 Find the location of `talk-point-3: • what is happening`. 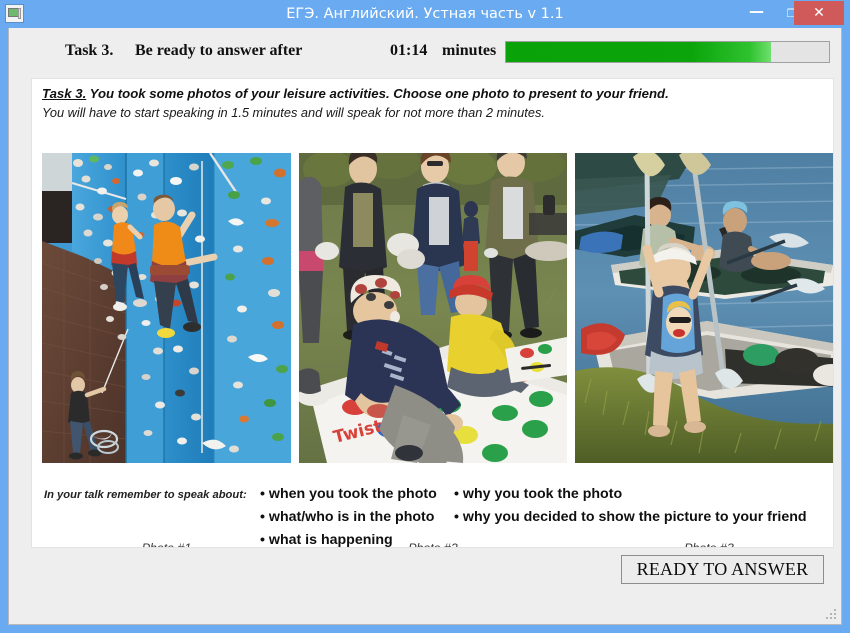

talk-point-3: • what is happening is located at coordinates (326, 540).